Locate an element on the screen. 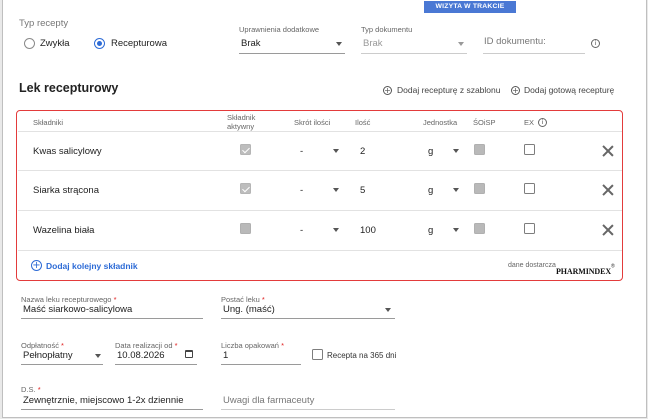 The width and height of the screenshot is (648, 419). supplier-note: dane dostarcza is located at coordinates (532, 265).